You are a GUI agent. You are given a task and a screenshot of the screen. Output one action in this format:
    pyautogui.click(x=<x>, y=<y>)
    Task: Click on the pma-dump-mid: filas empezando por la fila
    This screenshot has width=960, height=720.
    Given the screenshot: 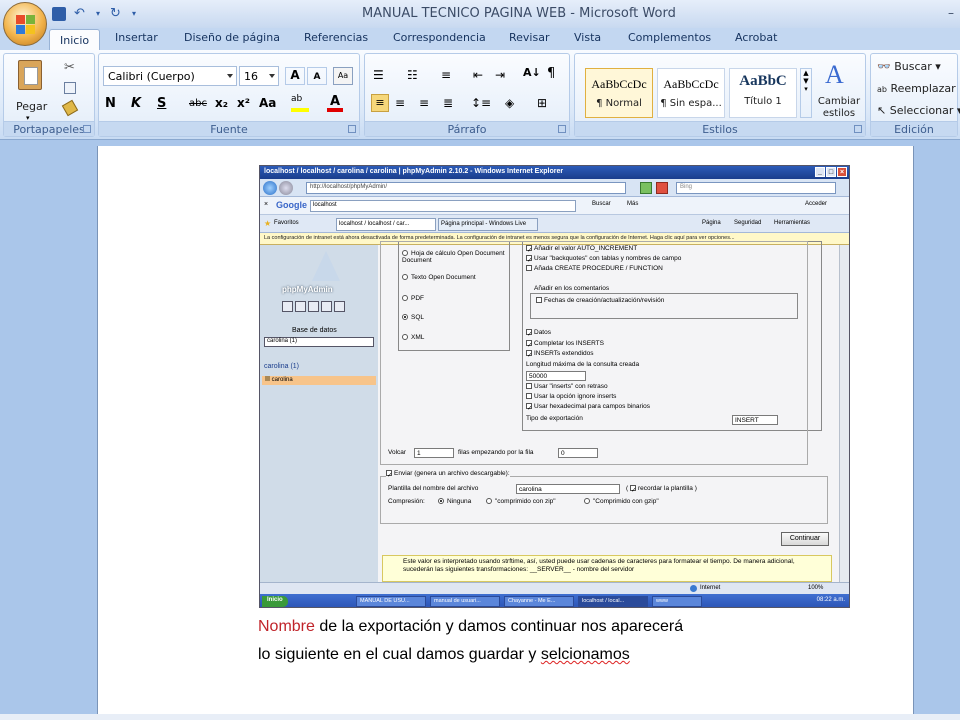 What is the action you would take?
    pyautogui.click(x=496, y=452)
    